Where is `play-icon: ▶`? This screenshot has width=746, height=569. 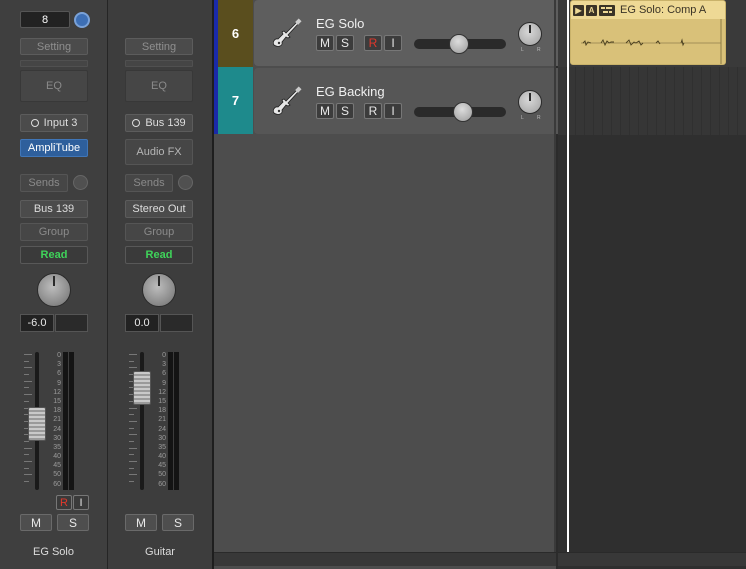
play-icon: ▶ is located at coordinates (578, 10).